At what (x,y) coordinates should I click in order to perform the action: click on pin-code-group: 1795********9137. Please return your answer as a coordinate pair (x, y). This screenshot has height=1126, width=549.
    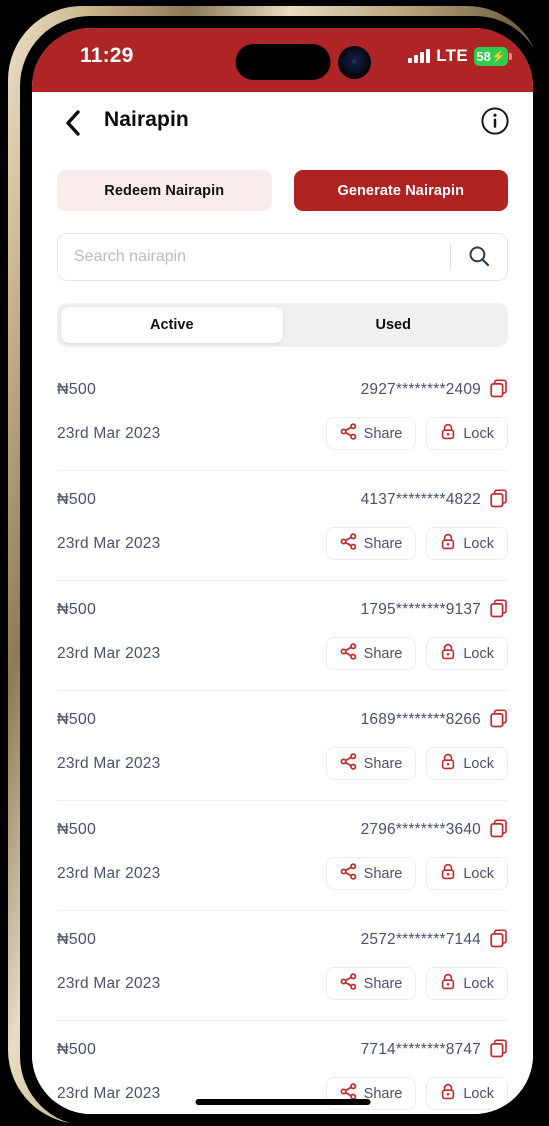
    Looking at the image, I should click on (434, 610).